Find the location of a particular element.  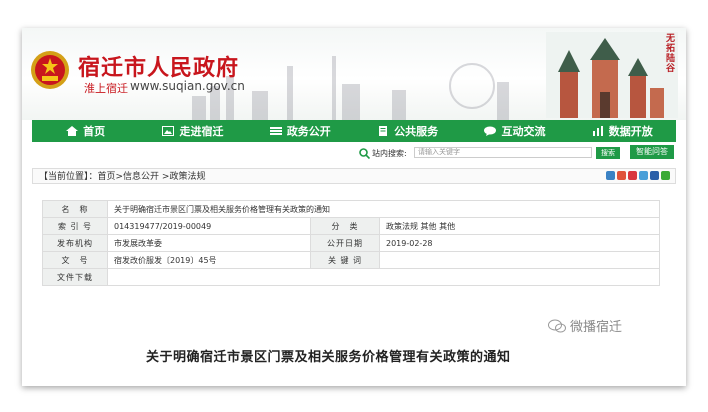

share-icons is located at coordinates (638, 175).